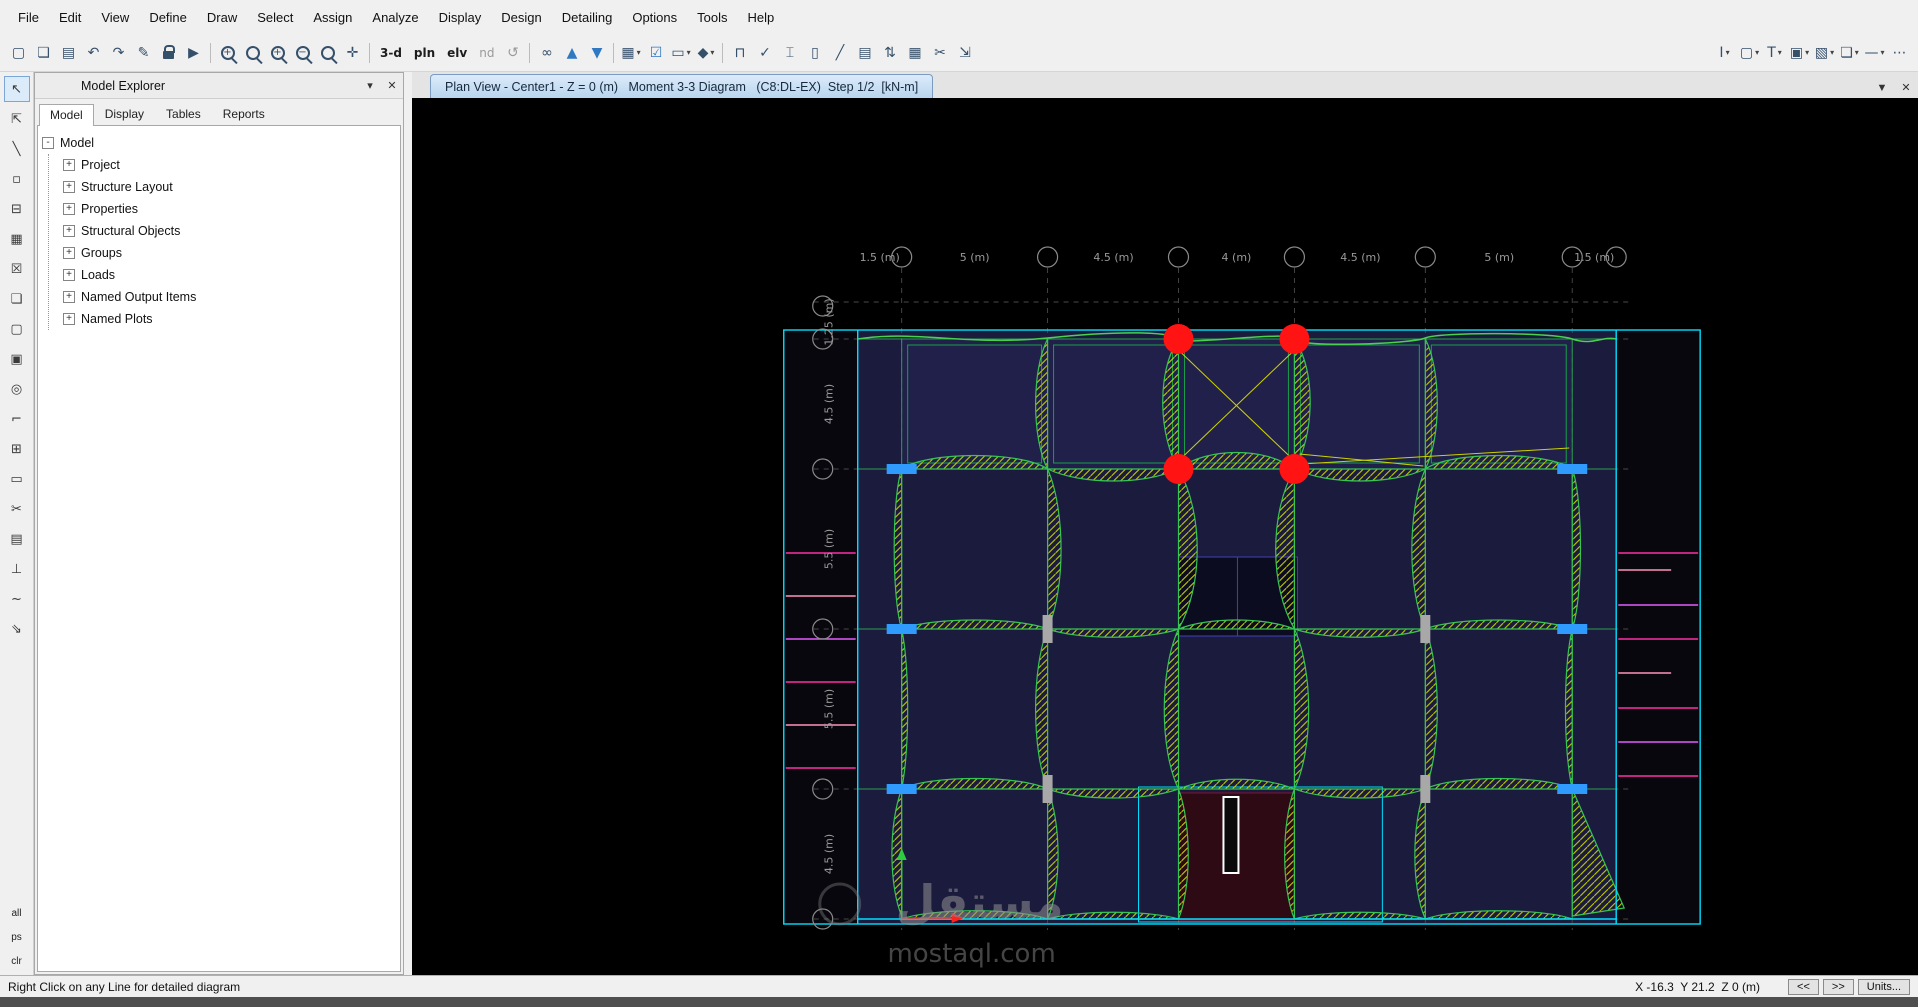  I want to click on run-analysis-button: ▶, so click(193, 53).